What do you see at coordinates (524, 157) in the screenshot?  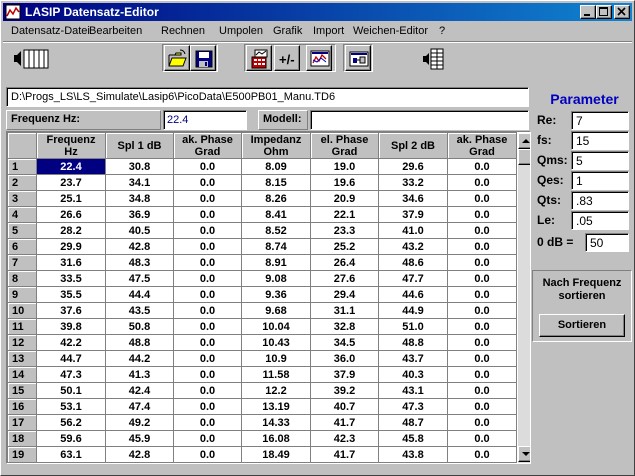 I see `scroll-thumb` at bounding box center [524, 157].